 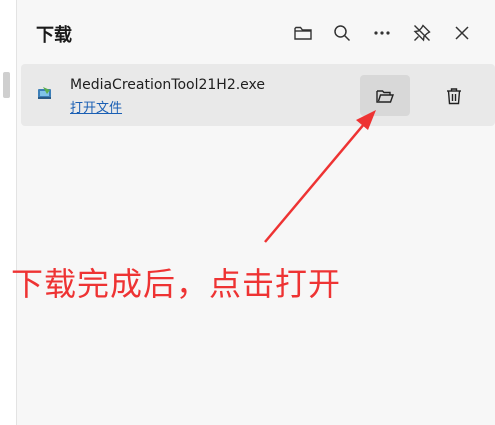 I want to click on open-downloads-folder-button, so click(x=303, y=33).